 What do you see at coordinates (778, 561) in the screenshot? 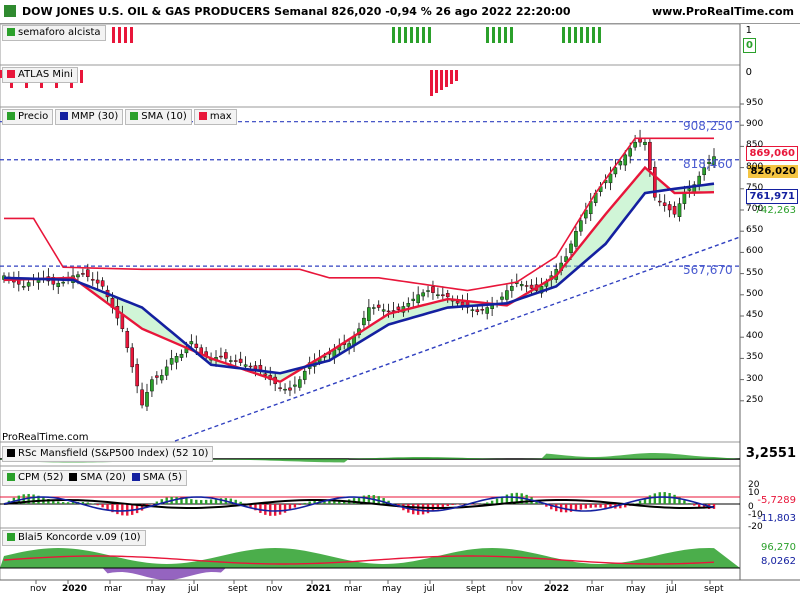
I see `blai5-value-2: 8,0262` at bounding box center [778, 561].